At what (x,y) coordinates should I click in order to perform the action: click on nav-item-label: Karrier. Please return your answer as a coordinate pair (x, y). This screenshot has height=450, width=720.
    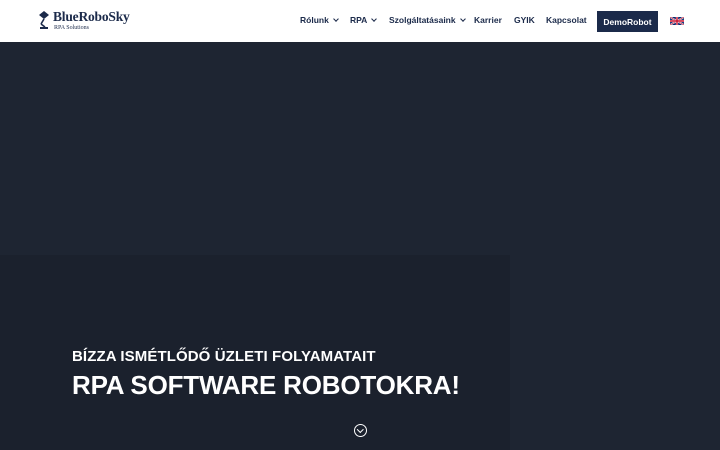
    Looking at the image, I should click on (488, 20).